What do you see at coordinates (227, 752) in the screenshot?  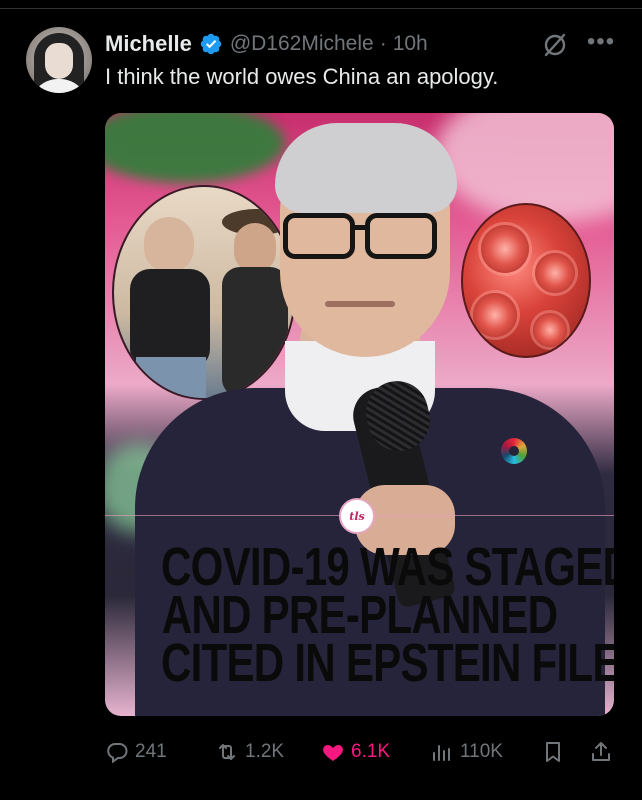 I see `repost-icon` at bounding box center [227, 752].